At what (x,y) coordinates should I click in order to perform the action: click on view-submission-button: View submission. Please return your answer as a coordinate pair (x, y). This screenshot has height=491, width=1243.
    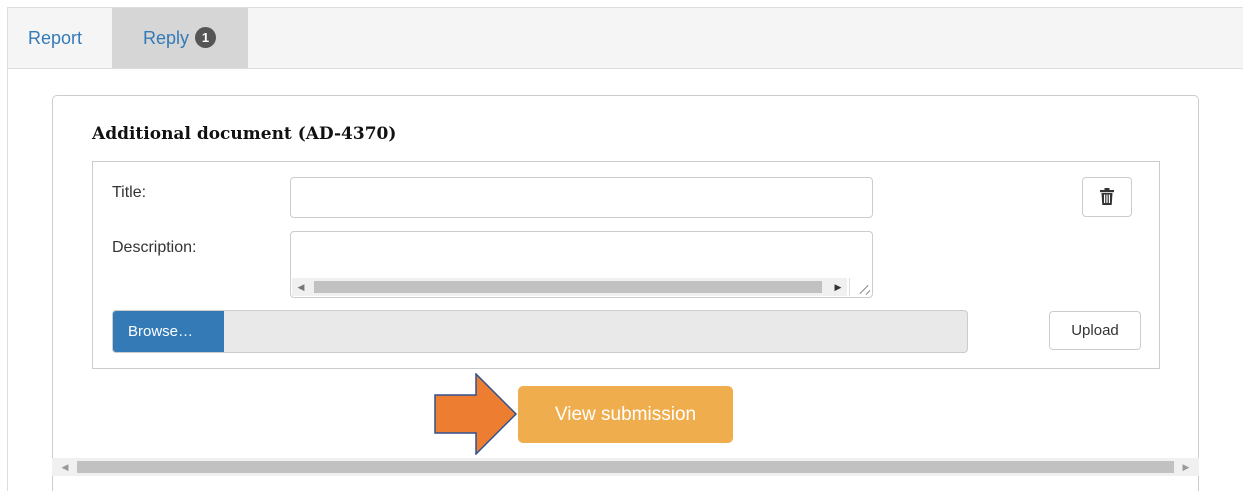
    Looking at the image, I should click on (625, 414).